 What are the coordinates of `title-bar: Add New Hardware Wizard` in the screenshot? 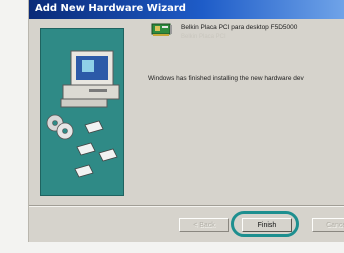 It's located at (186, 9).